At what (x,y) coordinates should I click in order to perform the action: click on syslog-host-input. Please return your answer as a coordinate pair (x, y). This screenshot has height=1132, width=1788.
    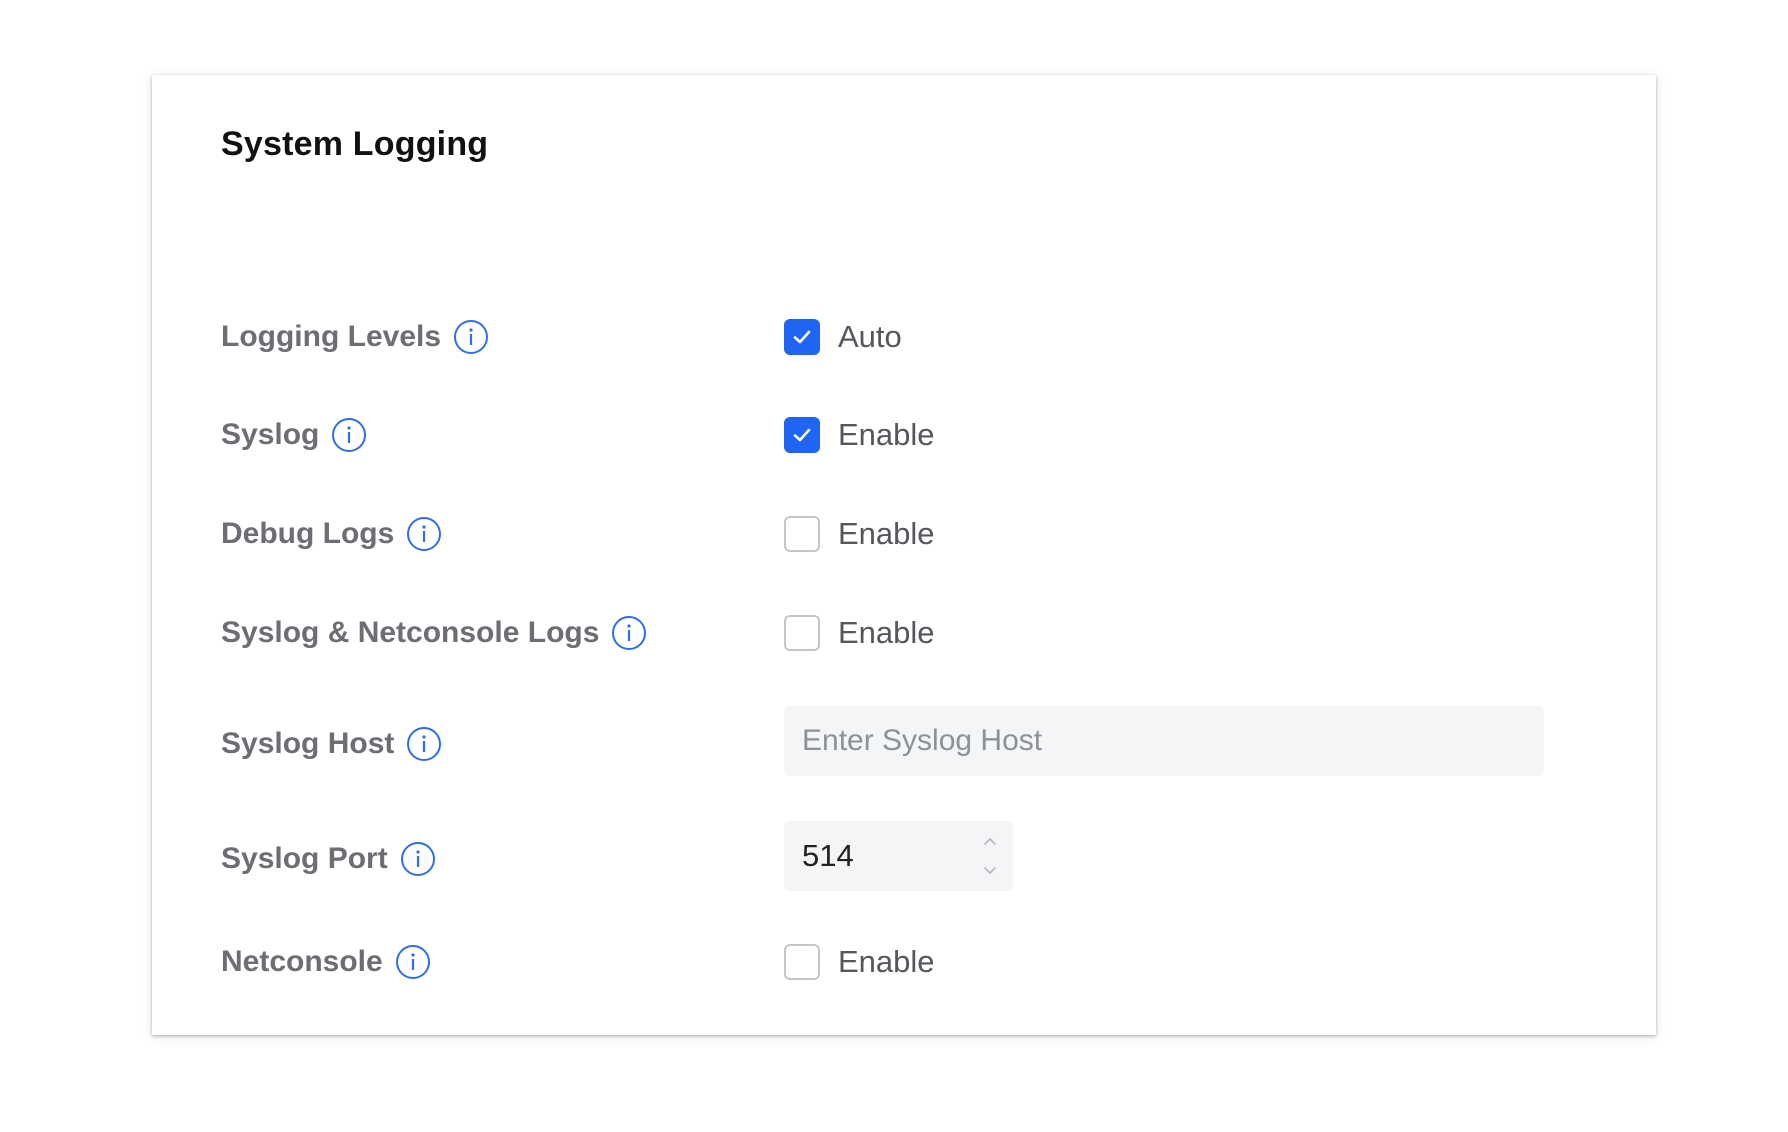
    Looking at the image, I should click on (1164, 741).